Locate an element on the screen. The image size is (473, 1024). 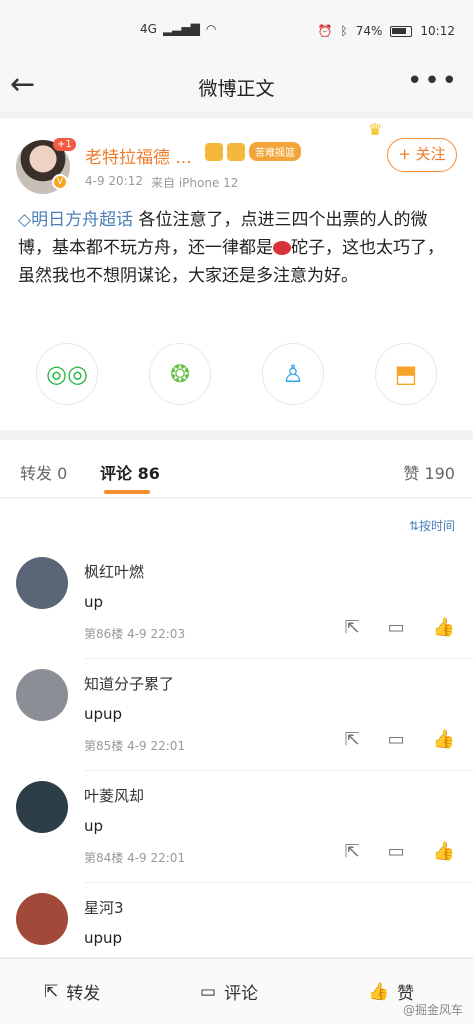
thumbs-up-icon: 👍 is located at coordinates (379, 991).